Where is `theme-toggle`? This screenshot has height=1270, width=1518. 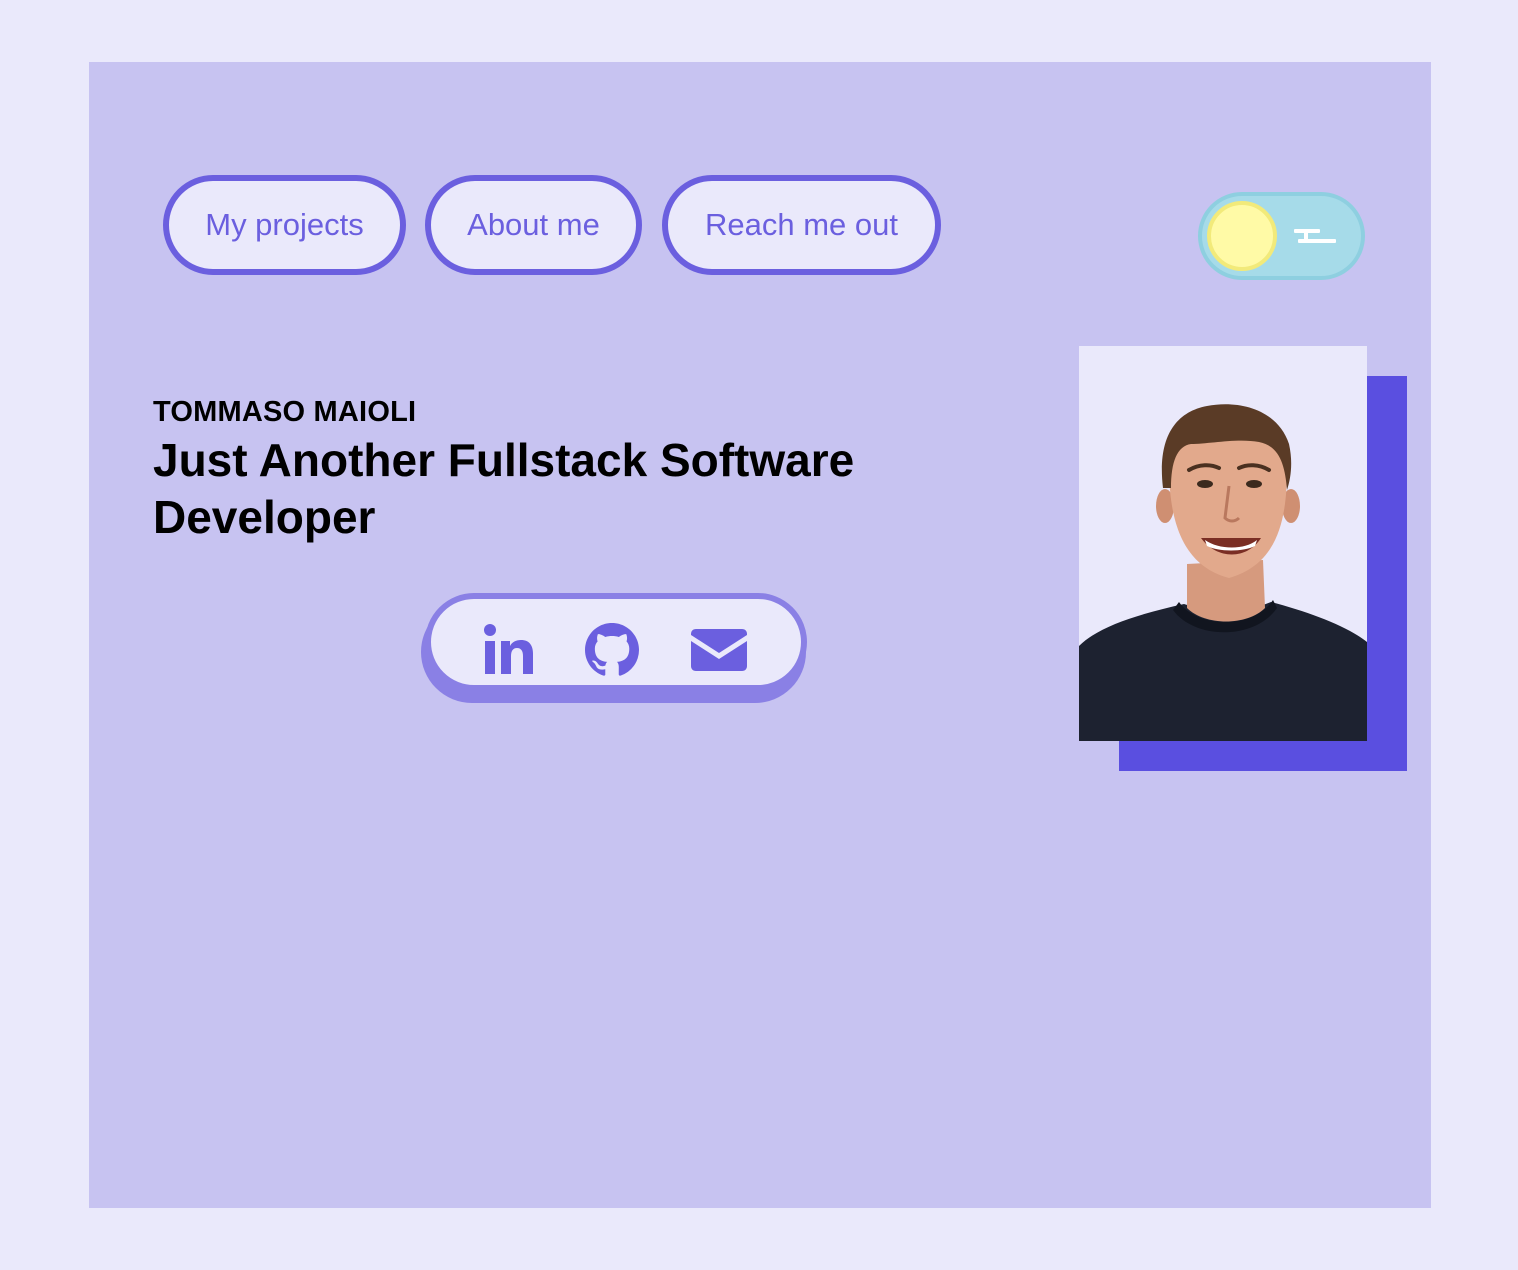 theme-toggle is located at coordinates (1281, 236).